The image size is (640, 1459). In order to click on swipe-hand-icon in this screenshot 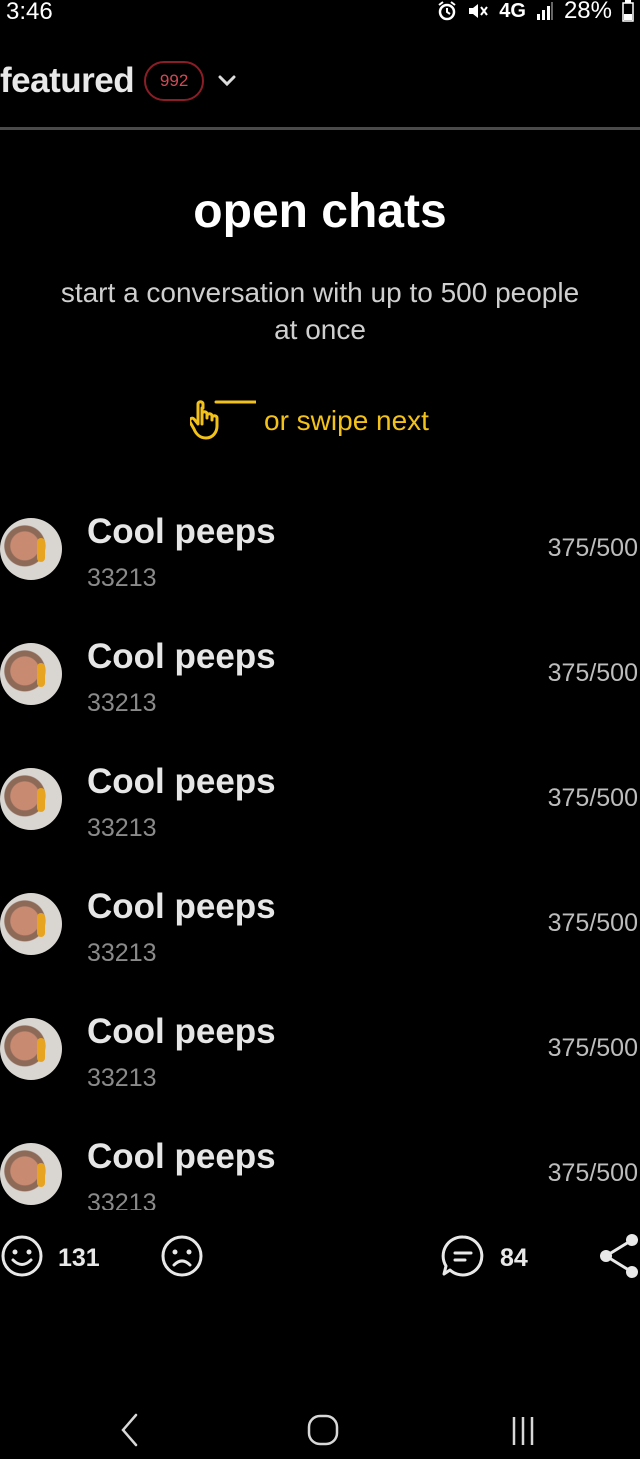, I will do `click(226, 420)`.